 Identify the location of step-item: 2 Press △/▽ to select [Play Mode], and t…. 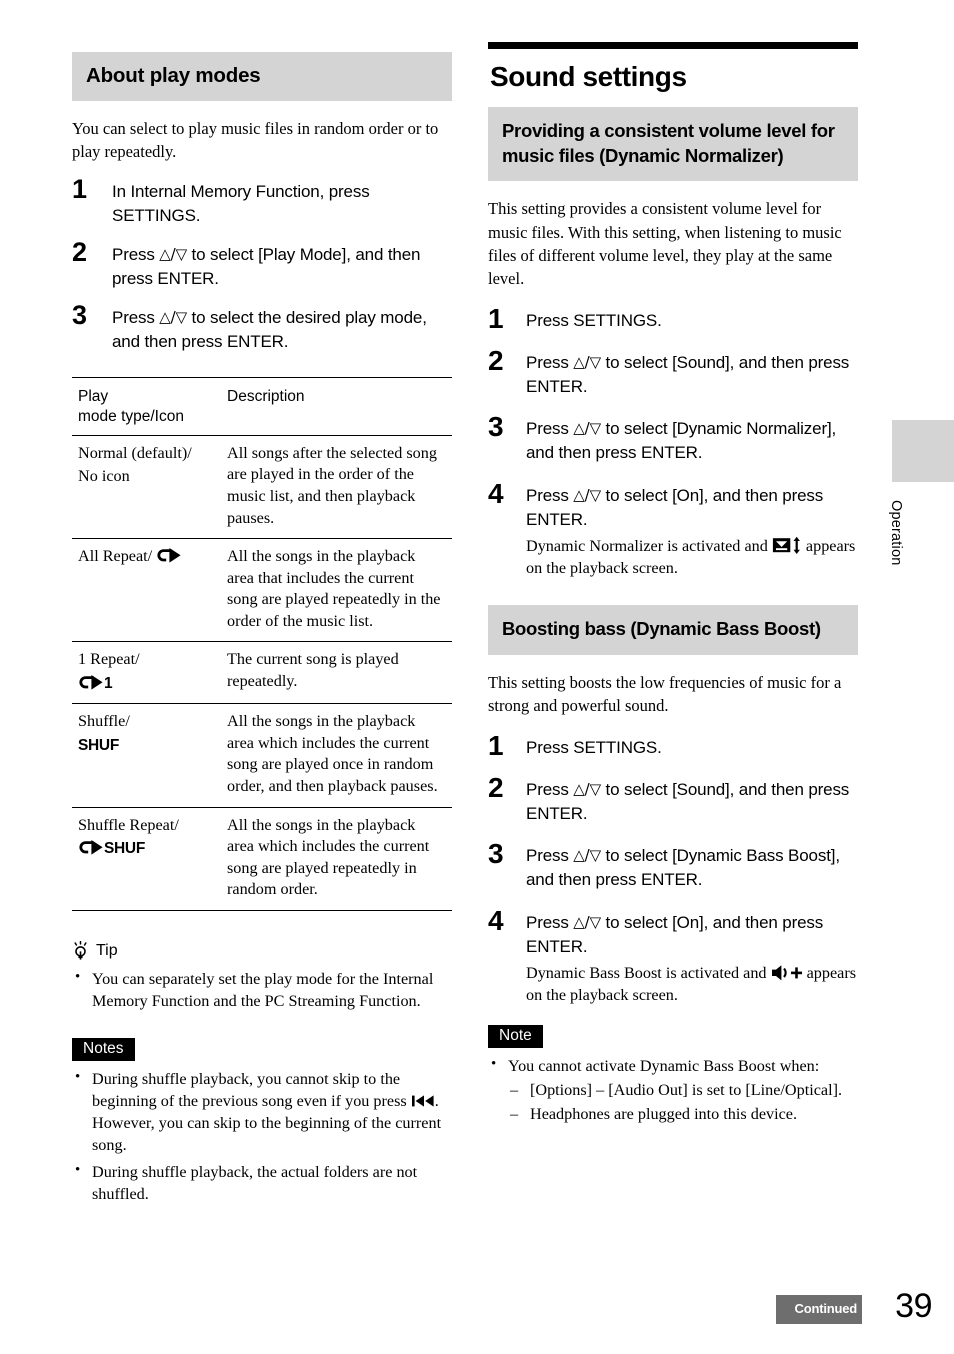
(262, 265).